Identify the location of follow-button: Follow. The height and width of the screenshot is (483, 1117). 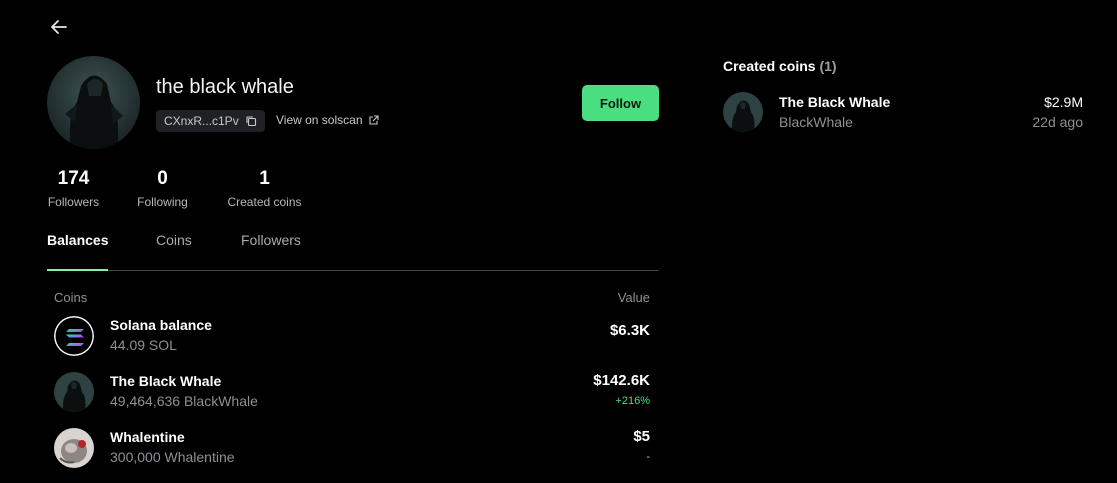
(620, 103).